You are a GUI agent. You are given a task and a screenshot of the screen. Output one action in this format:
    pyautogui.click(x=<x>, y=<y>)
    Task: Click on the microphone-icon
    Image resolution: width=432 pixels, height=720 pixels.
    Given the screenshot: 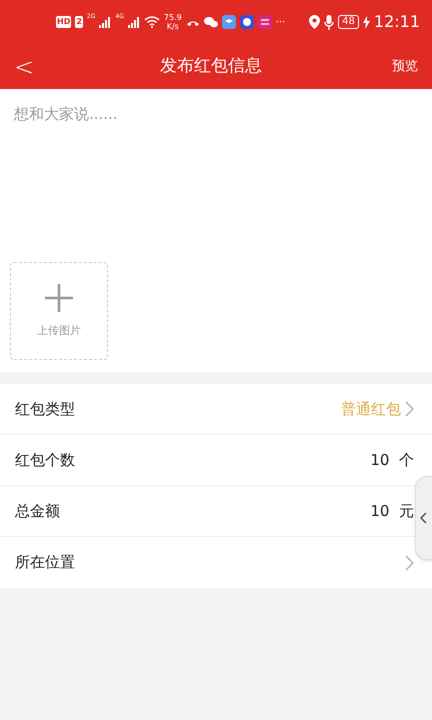 What is the action you would take?
    pyautogui.click(x=329, y=22)
    